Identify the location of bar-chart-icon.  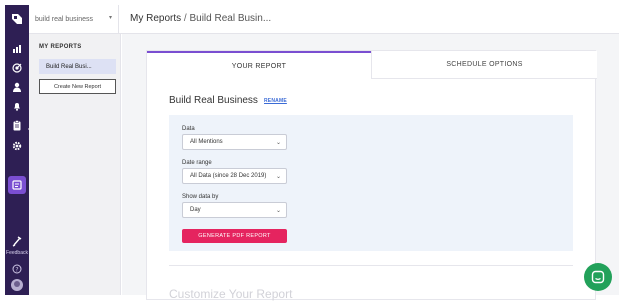
(17, 49).